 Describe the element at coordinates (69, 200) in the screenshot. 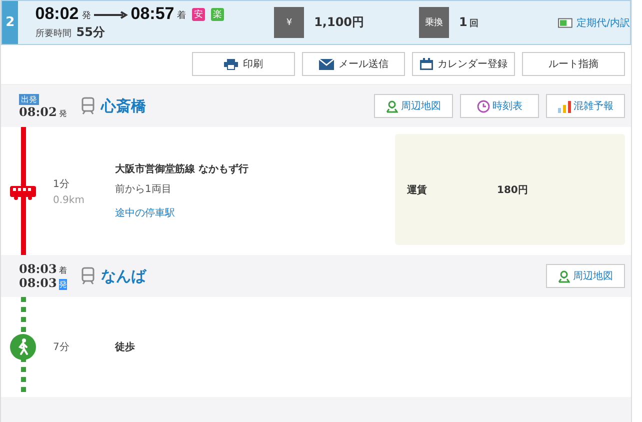

I see `distance: 0.9km` at that location.